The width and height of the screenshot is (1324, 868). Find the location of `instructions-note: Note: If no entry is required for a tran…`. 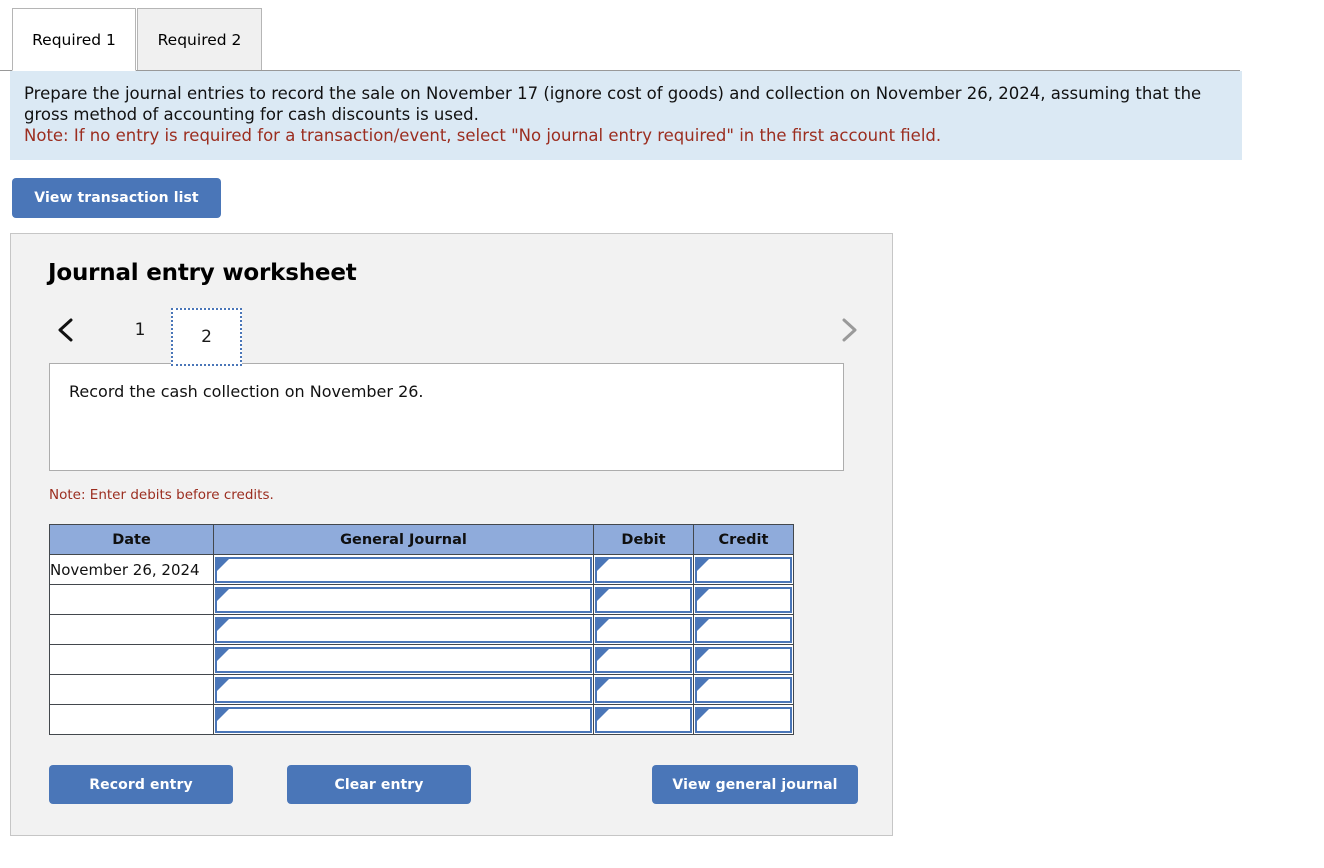

instructions-note: Note: If no entry is required for a tran… is located at coordinates (483, 135).